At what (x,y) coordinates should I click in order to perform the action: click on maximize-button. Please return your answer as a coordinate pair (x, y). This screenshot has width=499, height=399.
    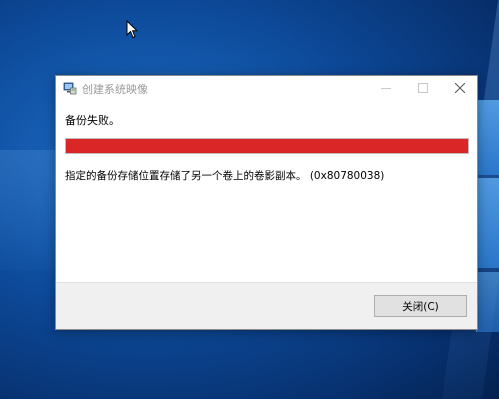
    Looking at the image, I should click on (423, 88).